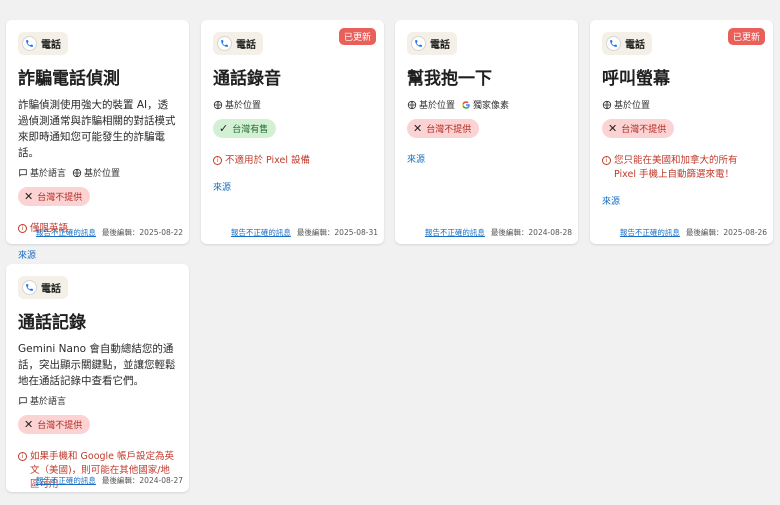 The image size is (780, 505). I want to click on last-edited: 最後編輯：2024-08-28, so click(531, 232).